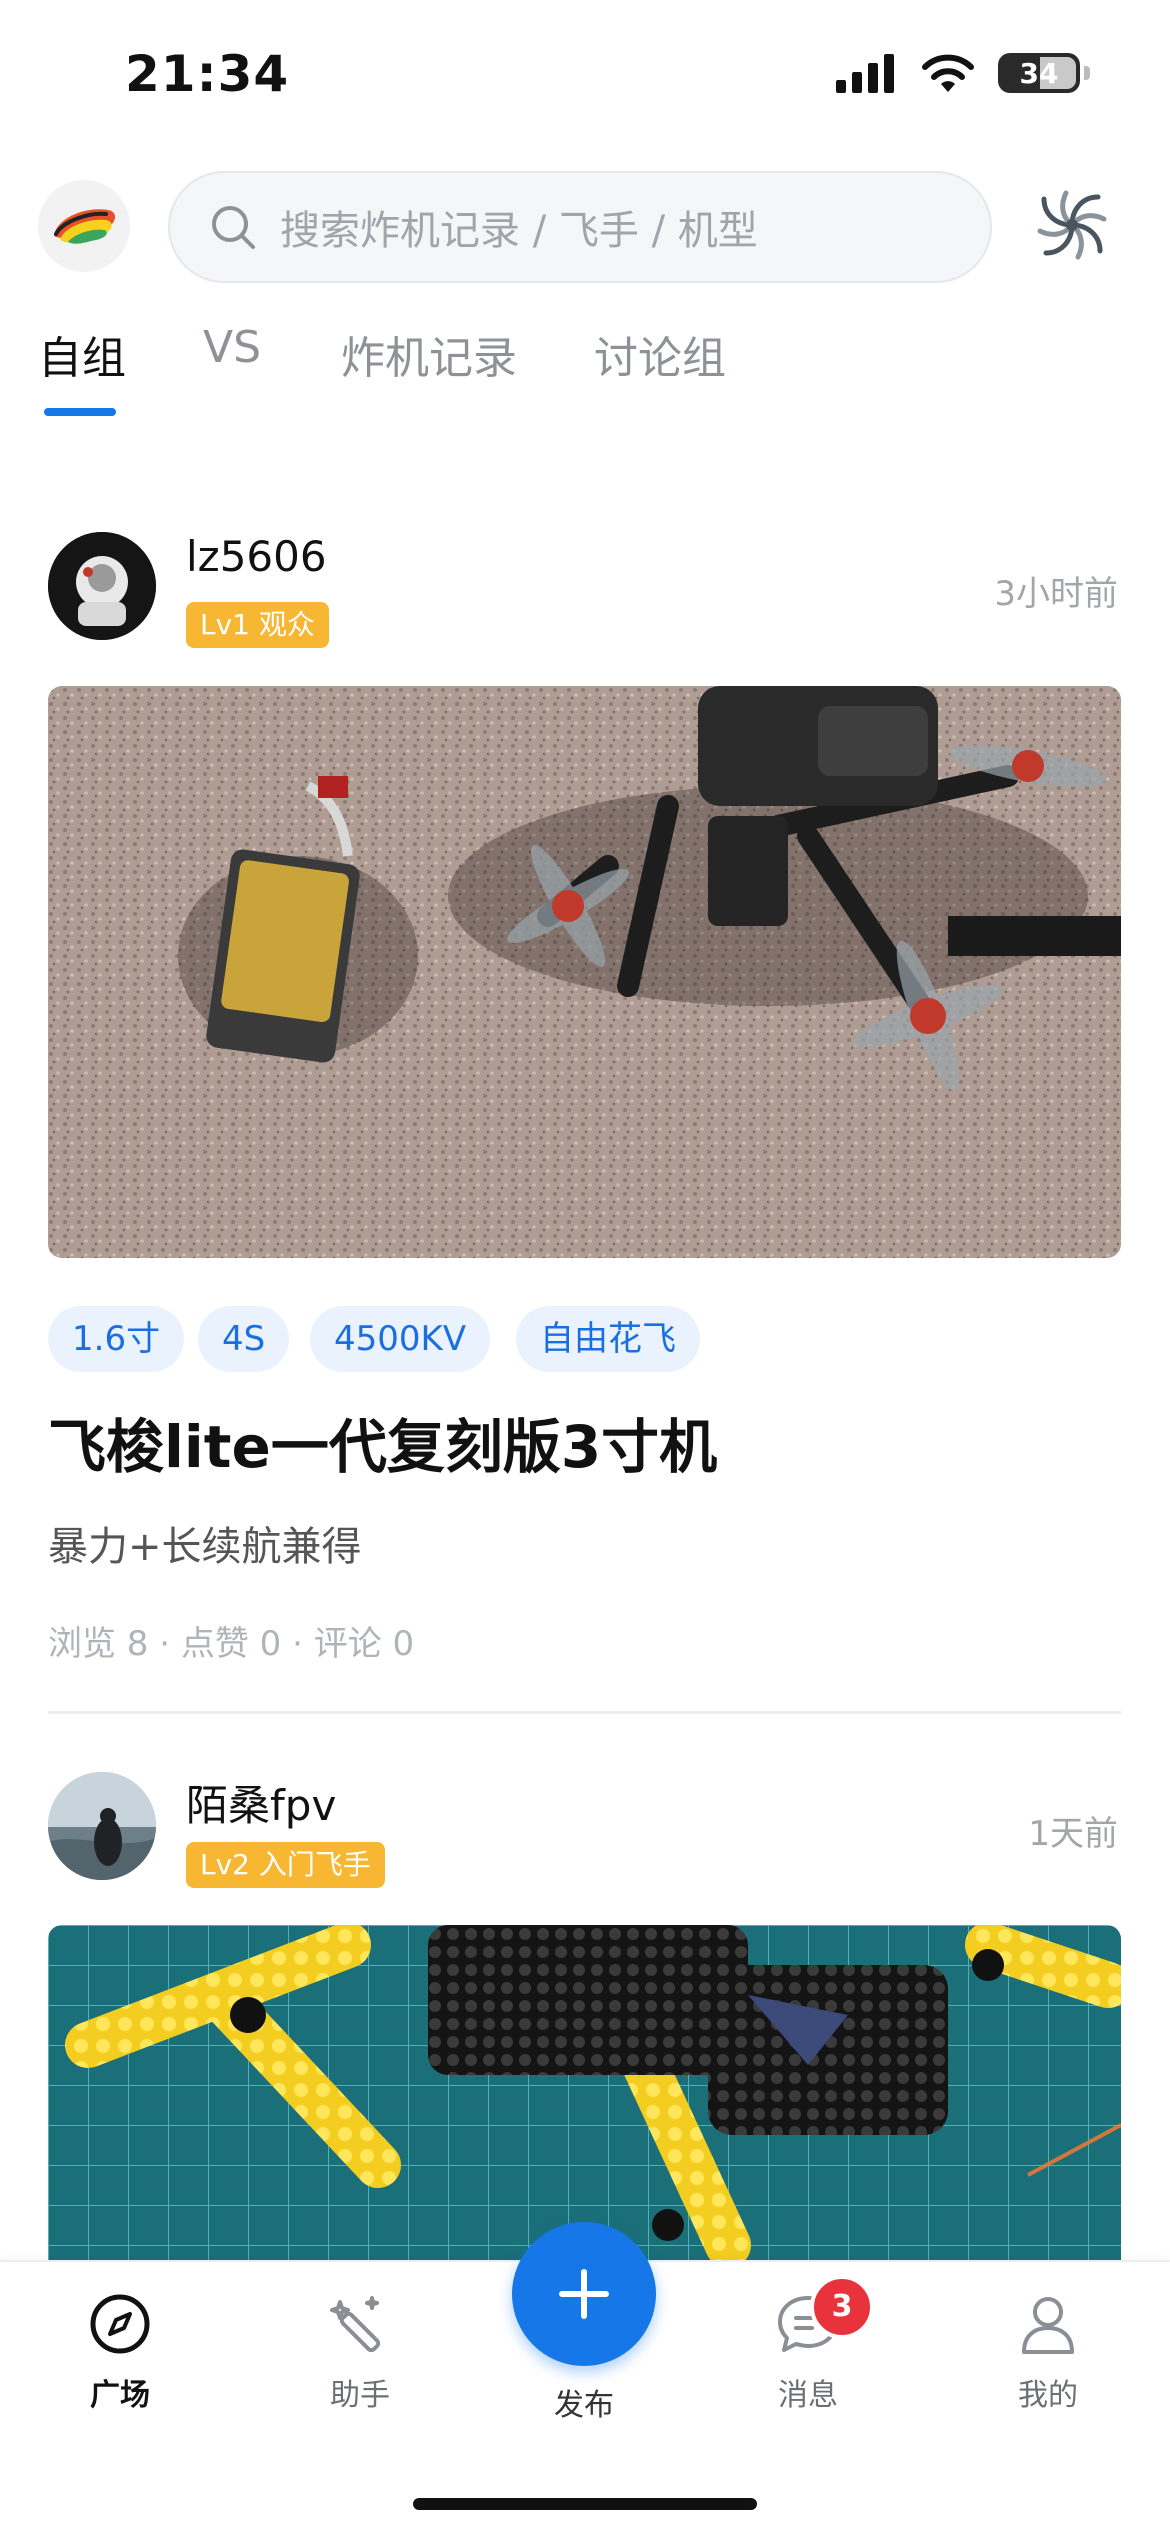  I want to click on post-stats: 浏览 8 · 点赞 0 · 评论 0, so click(231, 1644).